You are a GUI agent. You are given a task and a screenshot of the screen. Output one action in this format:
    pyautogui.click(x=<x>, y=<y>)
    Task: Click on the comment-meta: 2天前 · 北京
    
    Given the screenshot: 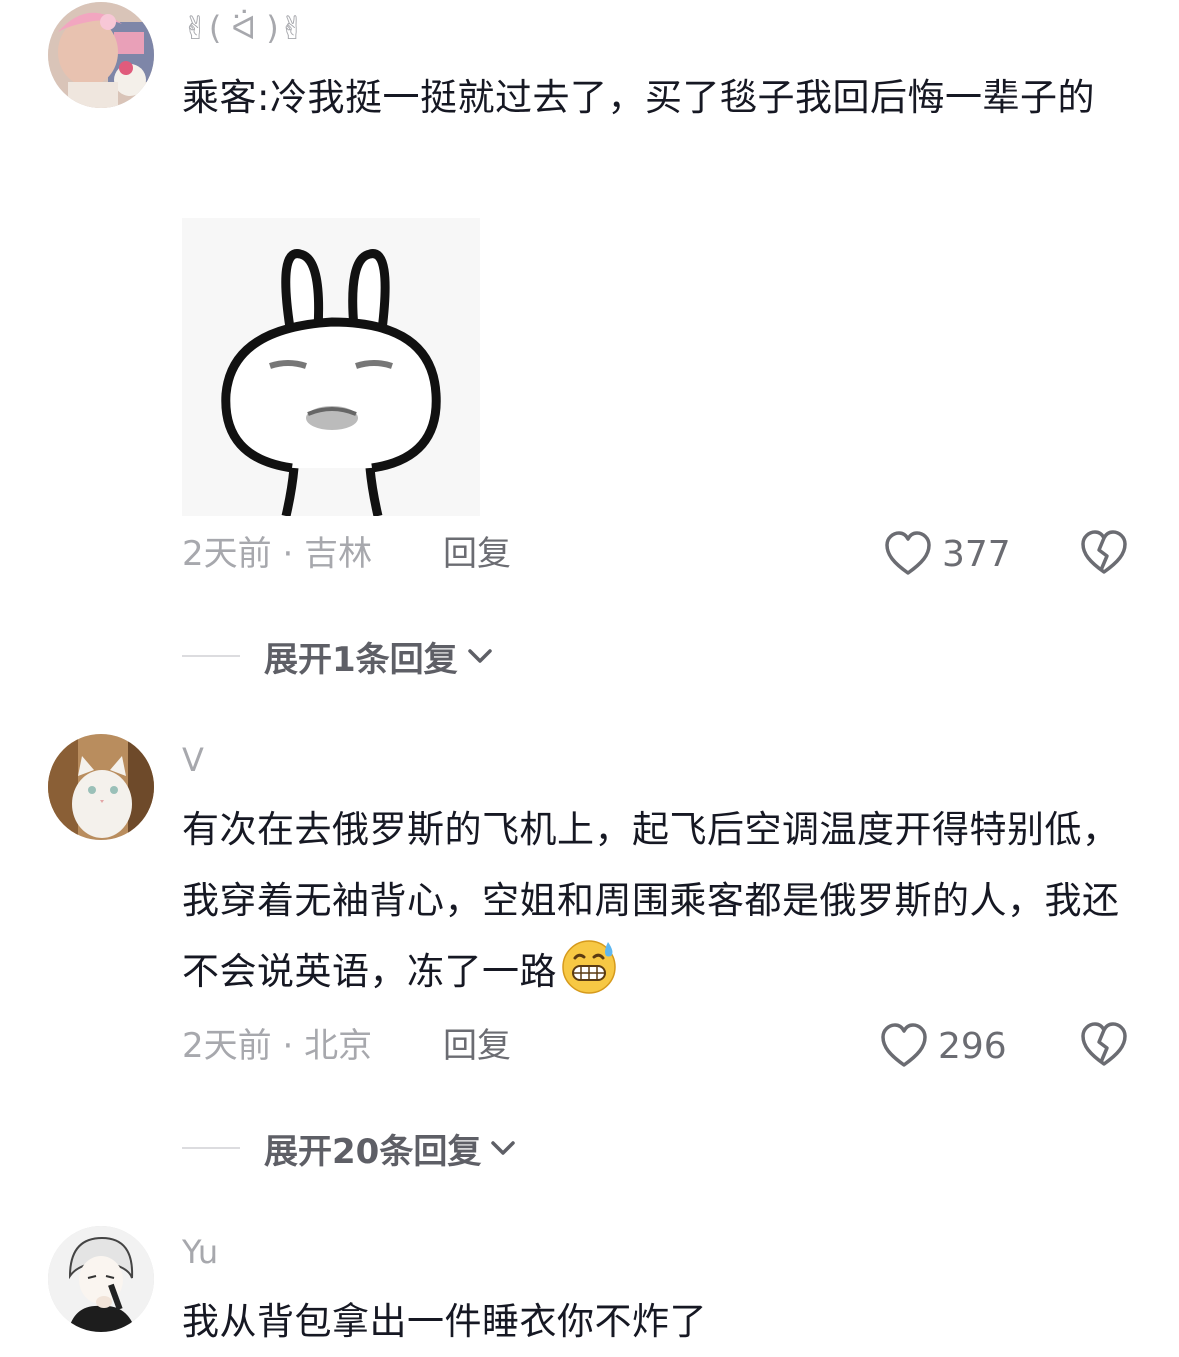 What is the action you would take?
    pyautogui.click(x=277, y=1046)
    